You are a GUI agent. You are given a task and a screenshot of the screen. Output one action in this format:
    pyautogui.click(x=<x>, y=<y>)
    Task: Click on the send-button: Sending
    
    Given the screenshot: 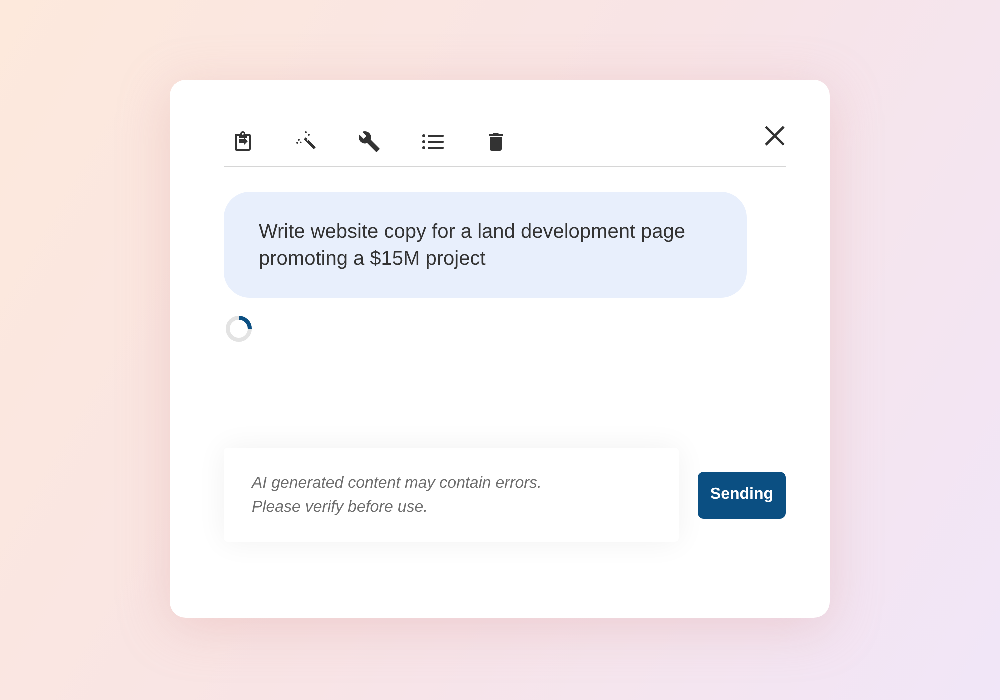 What is the action you would take?
    pyautogui.click(x=742, y=495)
    